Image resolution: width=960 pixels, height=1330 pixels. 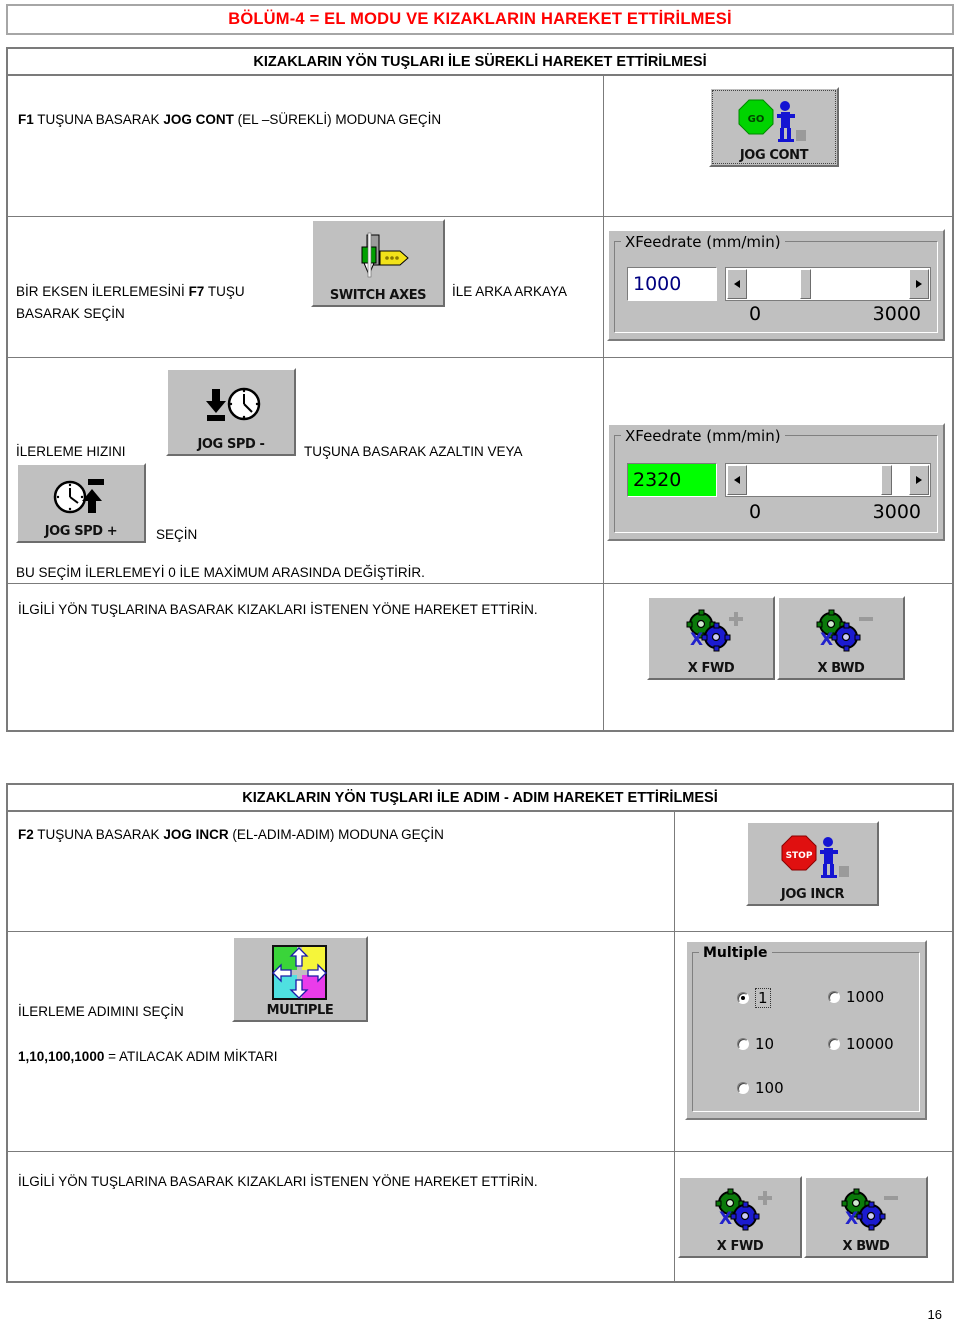 I want to click on svg-text: GO, so click(x=756, y=119).